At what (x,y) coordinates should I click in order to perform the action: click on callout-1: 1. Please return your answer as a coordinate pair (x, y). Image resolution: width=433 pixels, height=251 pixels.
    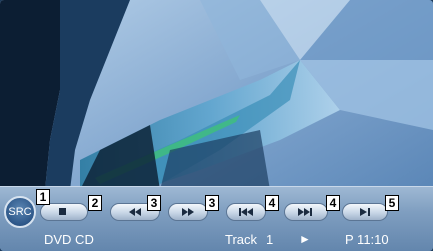
    Looking at the image, I should click on (43, 197).